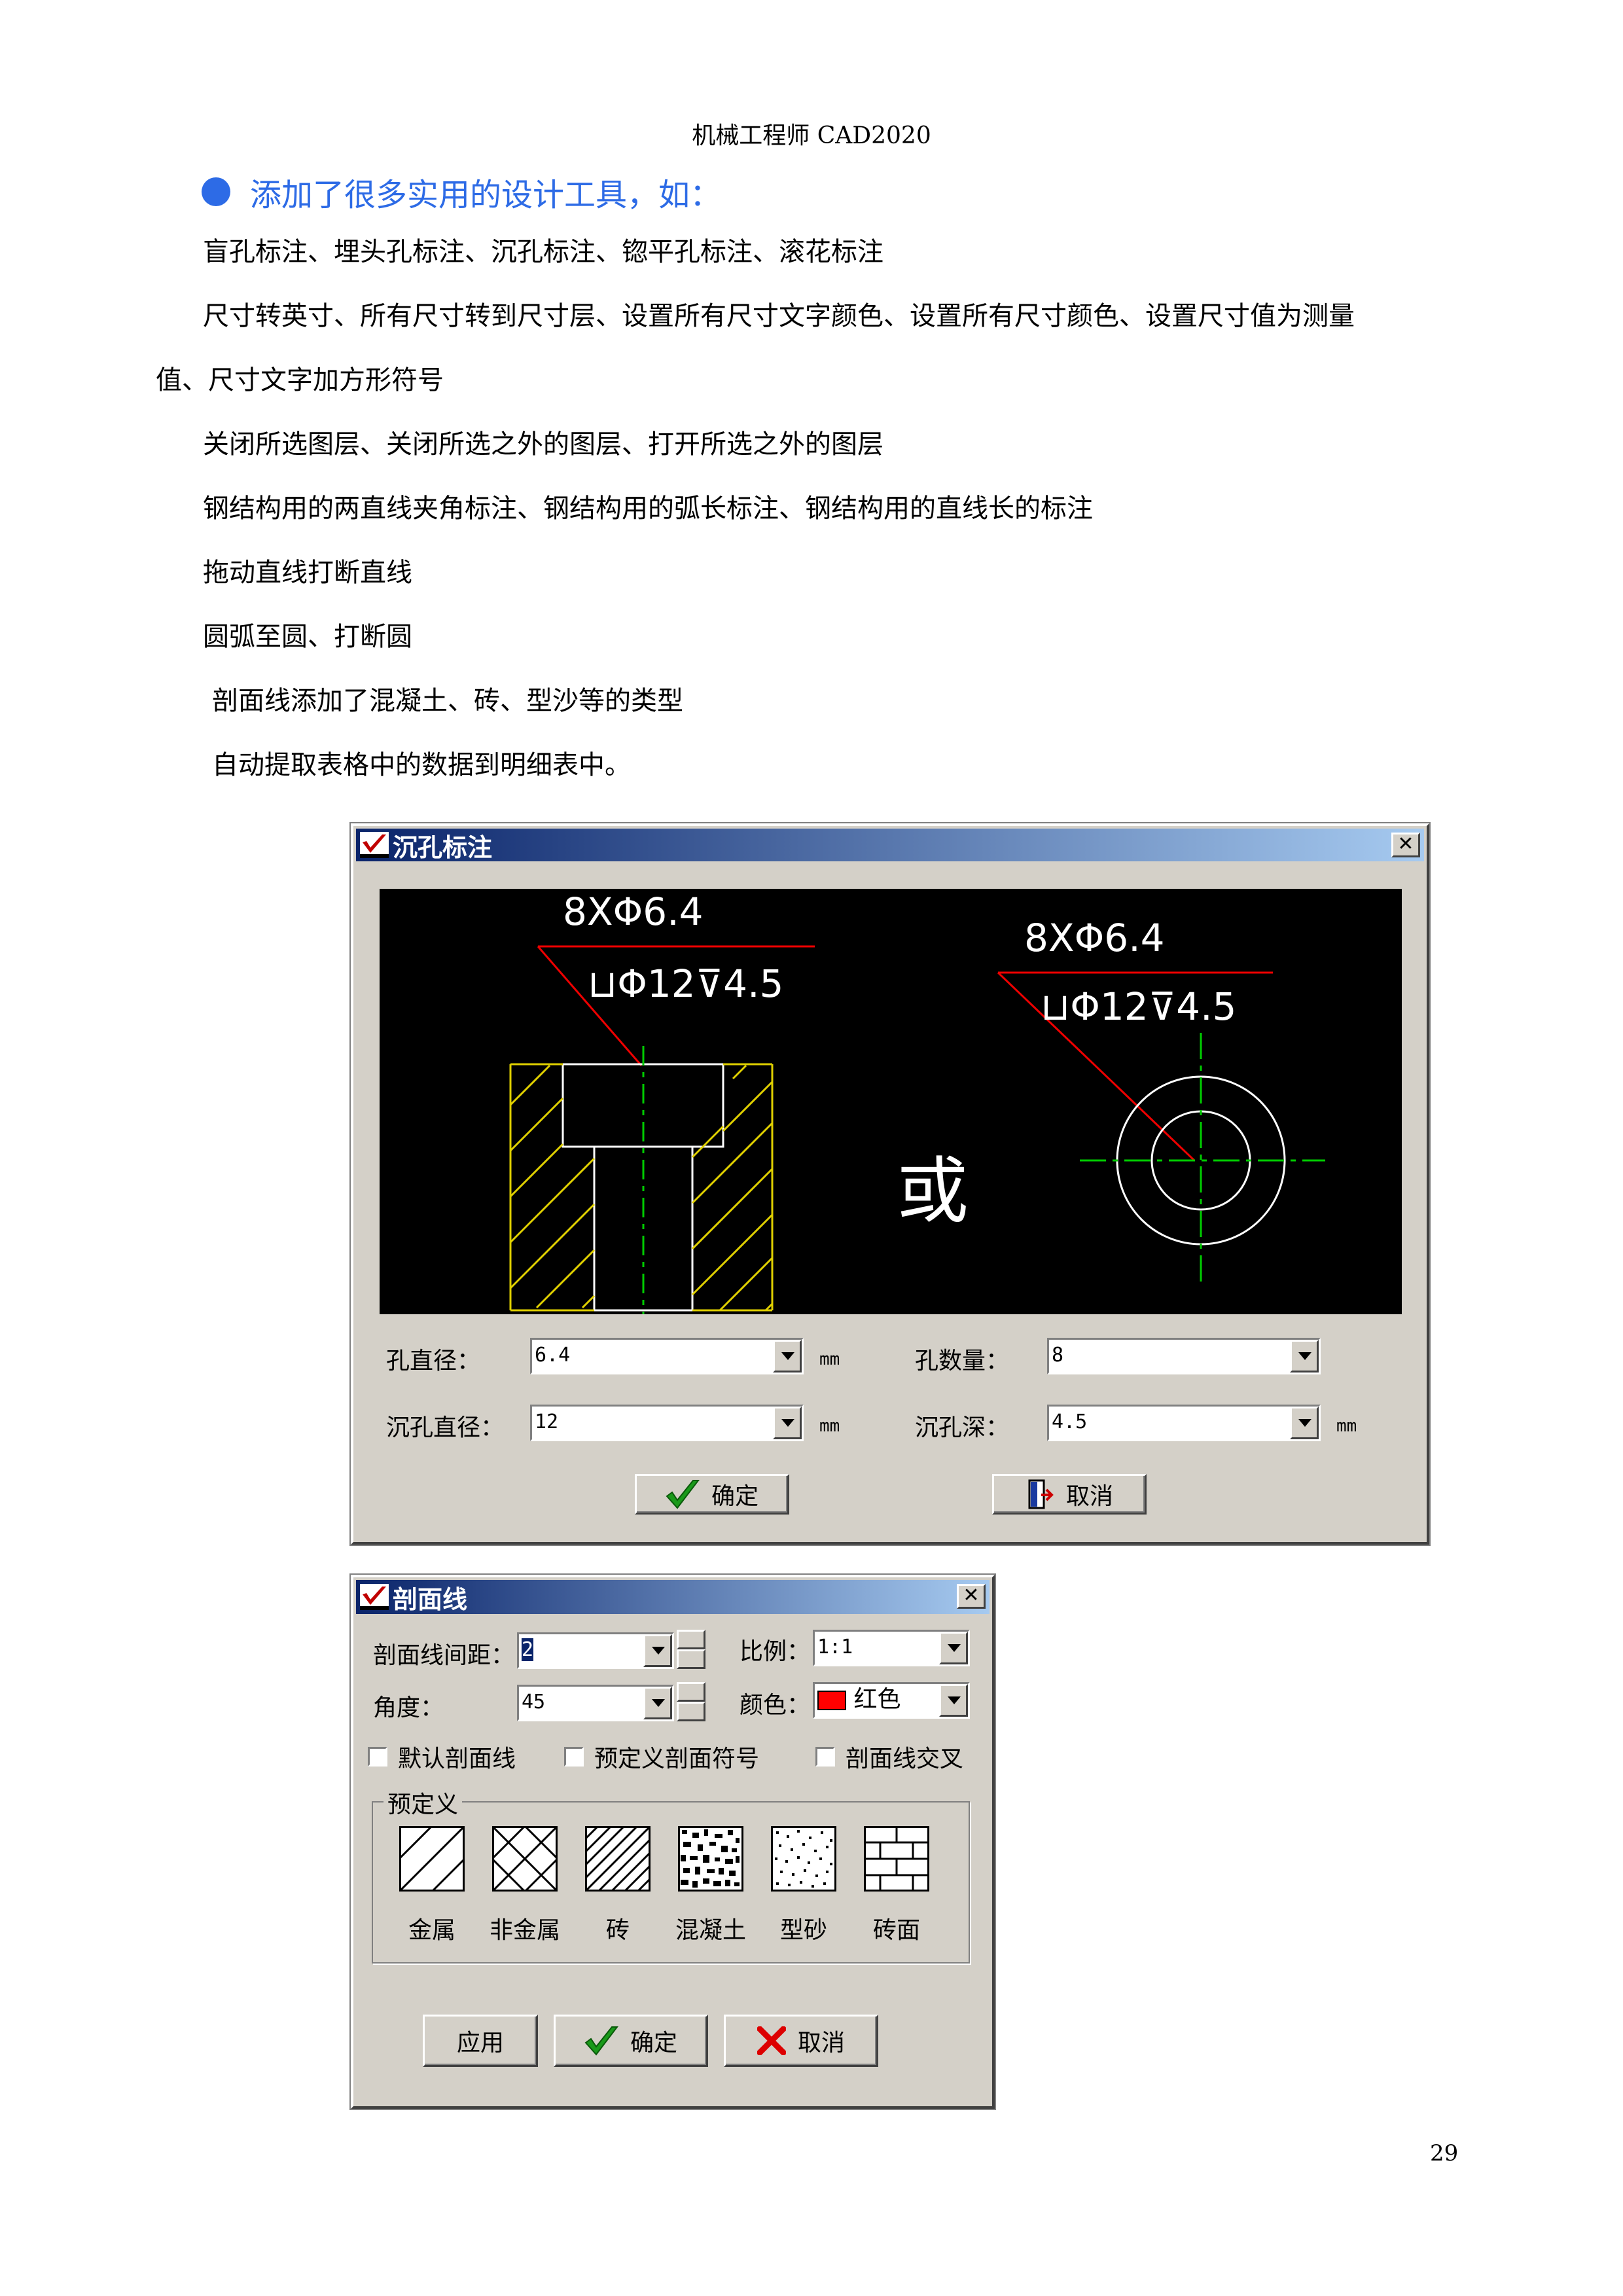  What do you see at coordinates (443, 847) in the screenshot?
I see `dialog-title: 沉孔标注` at bounding box center [443, 847].